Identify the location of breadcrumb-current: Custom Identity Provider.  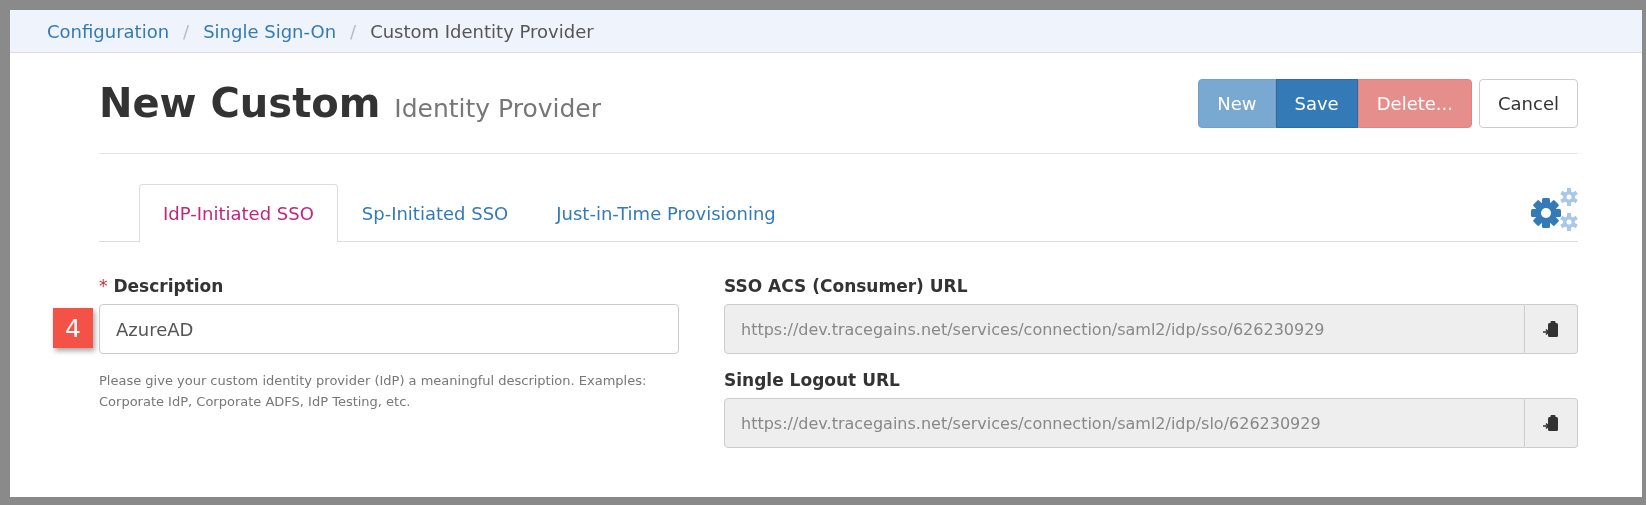
(482, 31).